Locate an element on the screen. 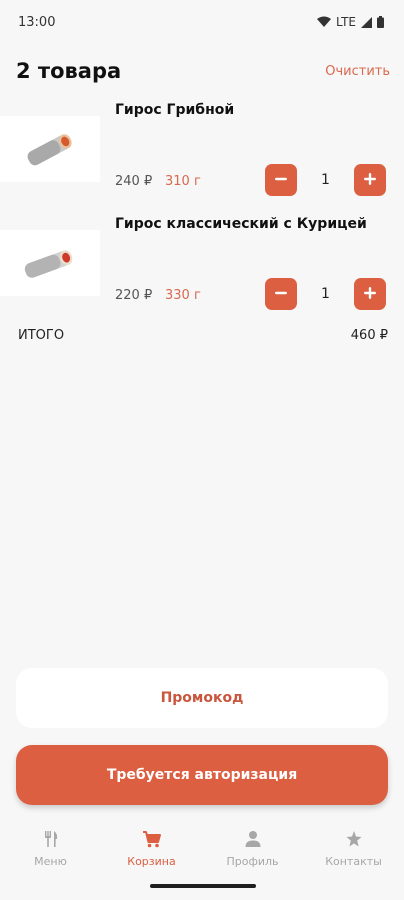 The height and width of the screenshot is (900, 404). item-price: 240 ₽ is located at coordinates (134, 181).